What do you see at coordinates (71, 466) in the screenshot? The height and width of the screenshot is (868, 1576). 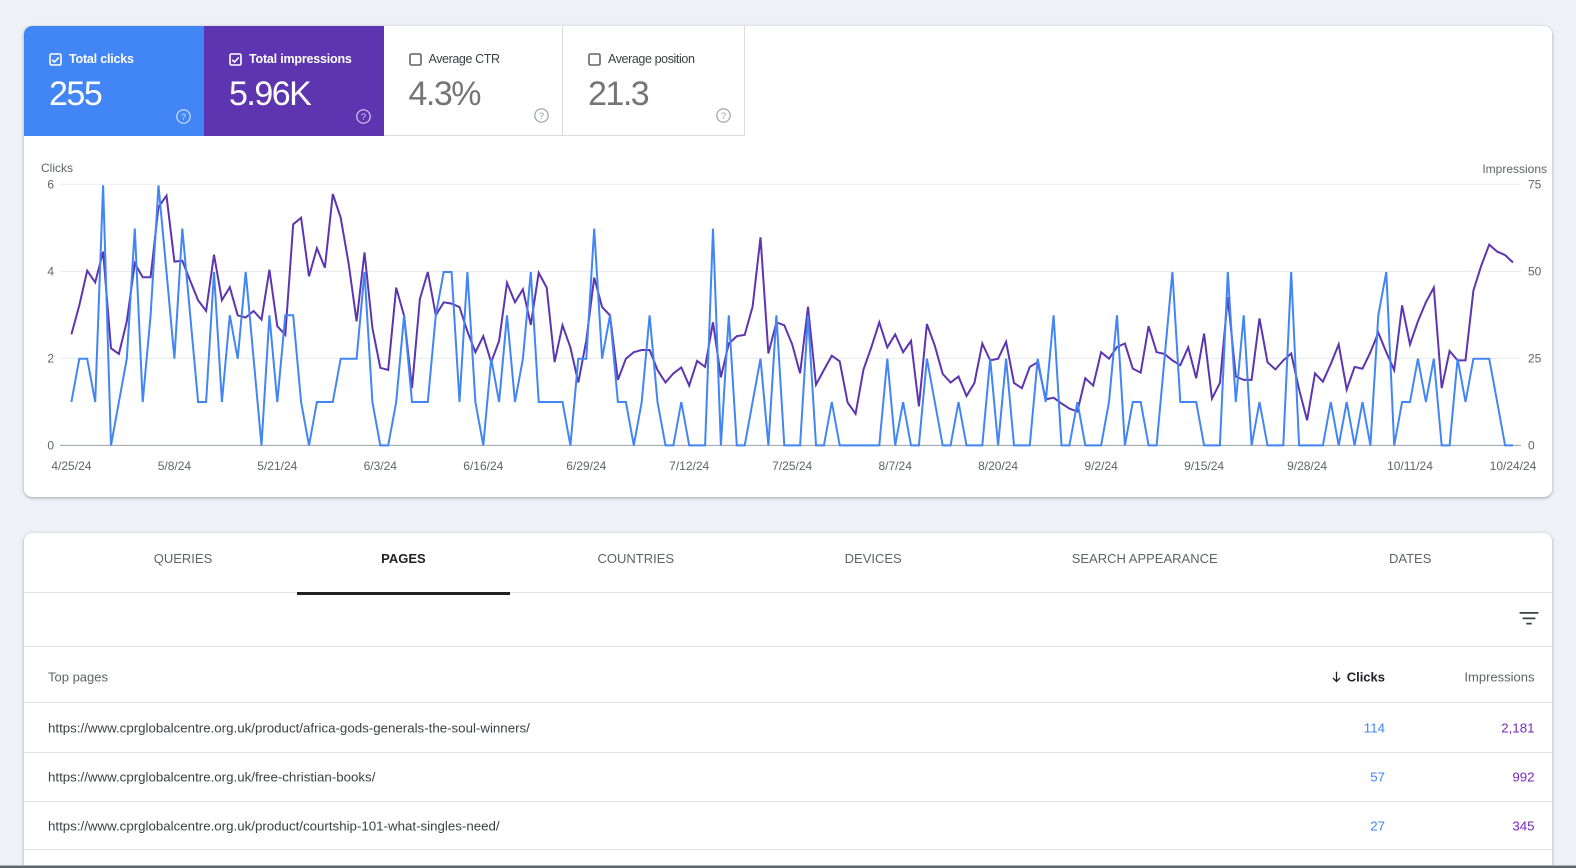 I see `svg-text: 4/25/24` at bounding box center [71, 466].